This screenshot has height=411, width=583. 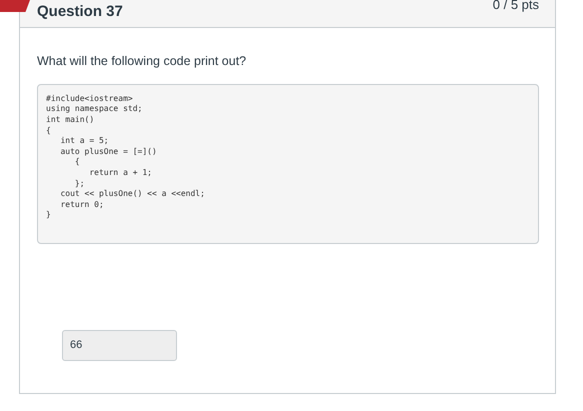 I want to click on question-flag, so click(x=15, y=6).